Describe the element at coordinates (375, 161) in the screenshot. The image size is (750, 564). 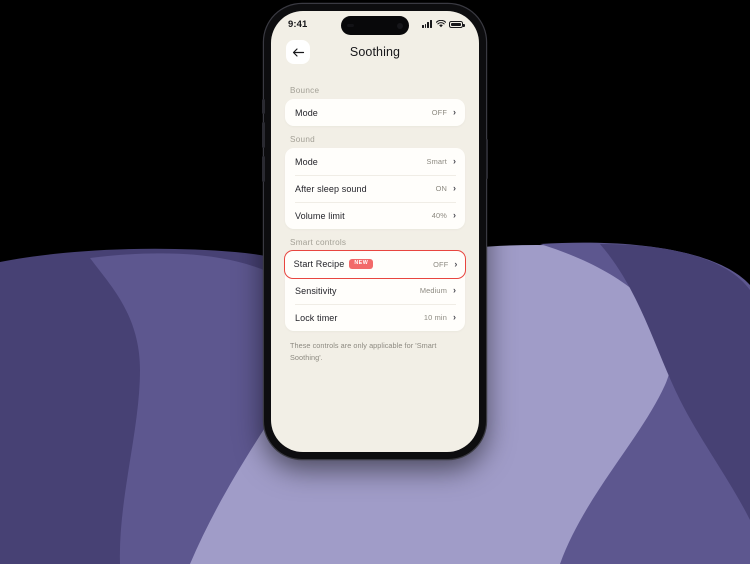
I see `settings-row-sound-mode: Mode Smart ›` at that location.